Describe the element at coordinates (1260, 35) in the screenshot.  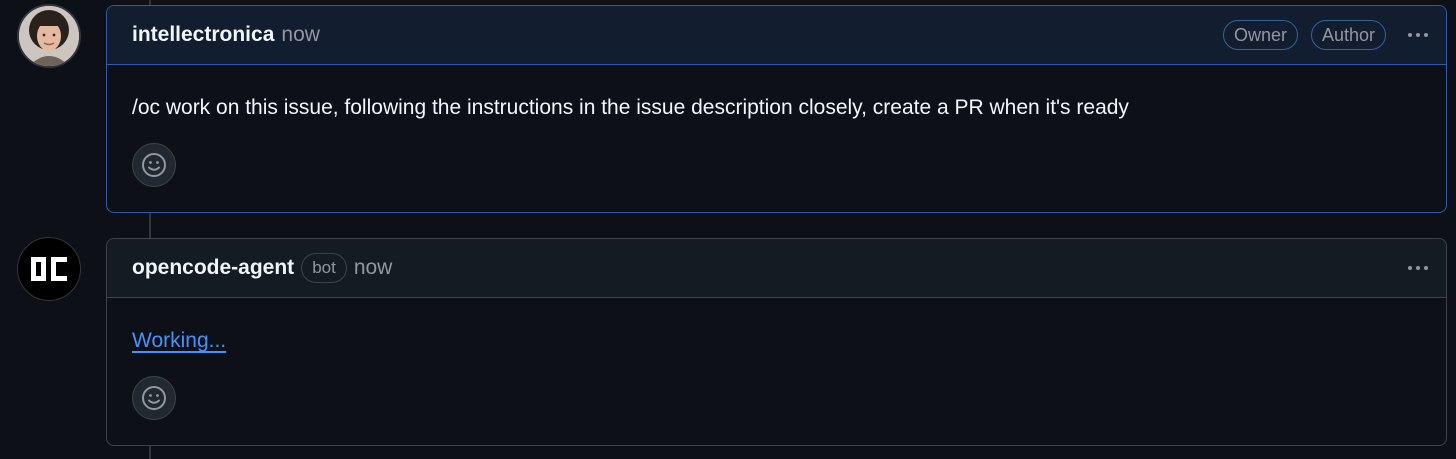
I see `owner-badge: Owner` at that location.